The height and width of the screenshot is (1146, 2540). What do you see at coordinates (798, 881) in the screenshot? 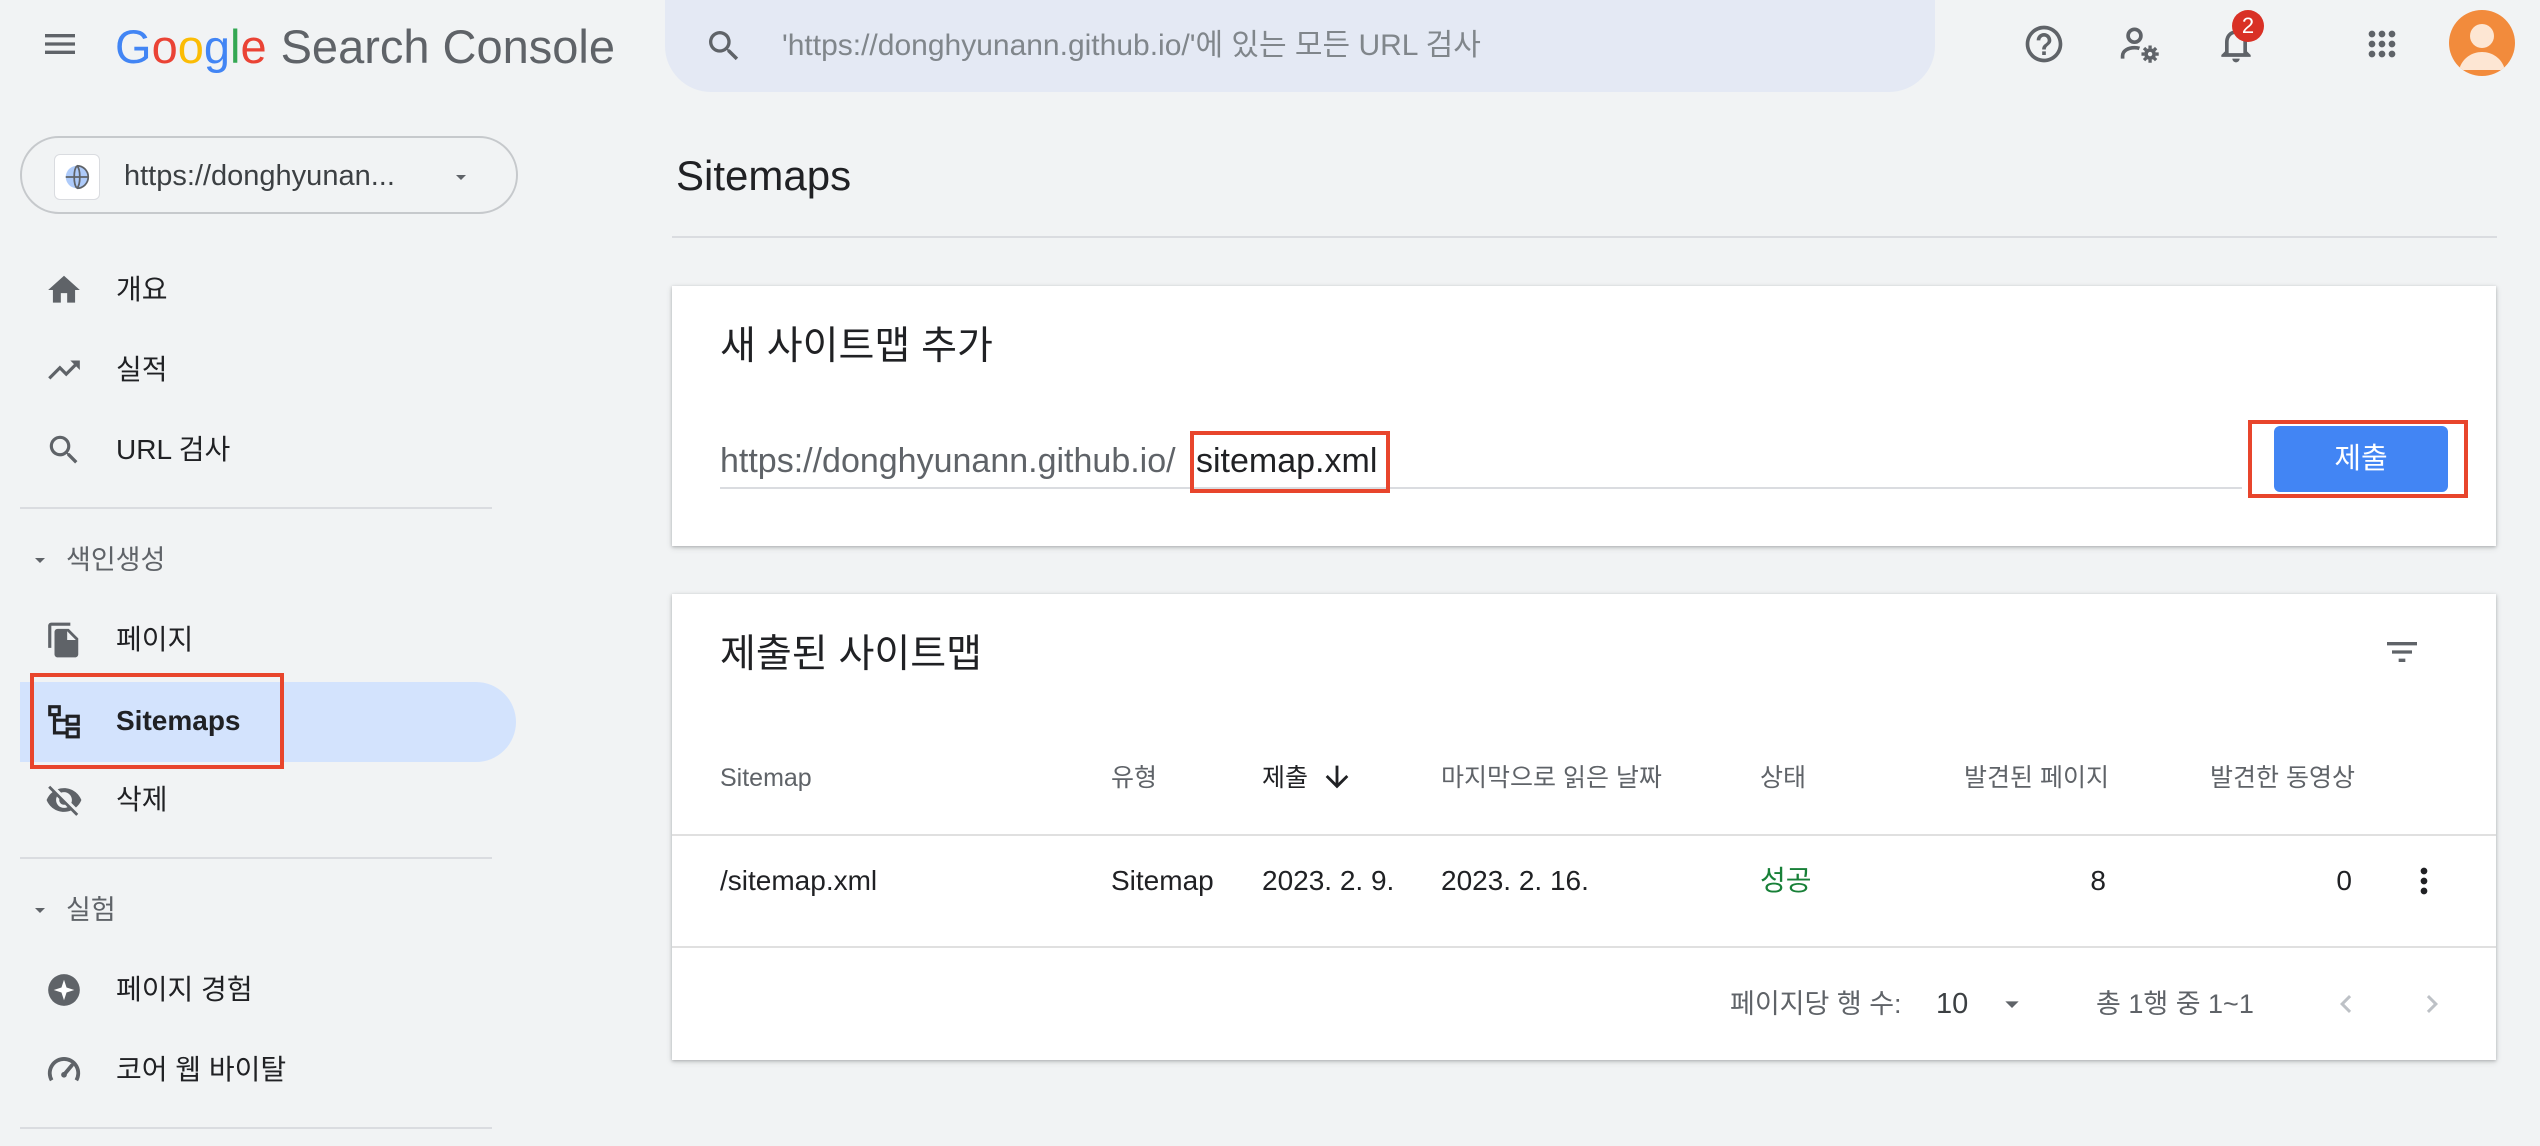
I see `cell-sitemap-path: /sitemap.xml` at bounding box center [798, 881].